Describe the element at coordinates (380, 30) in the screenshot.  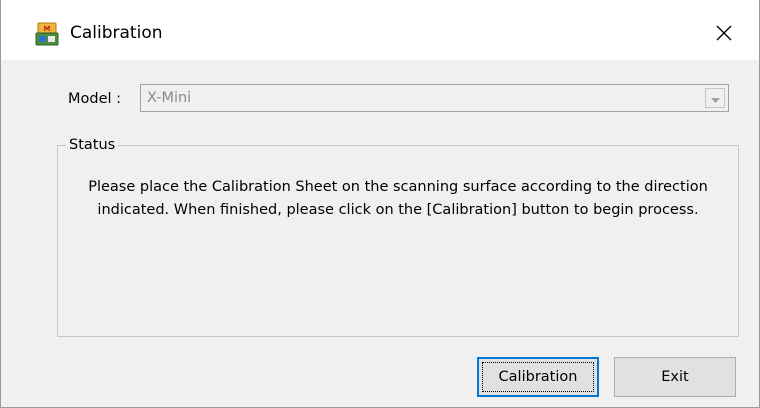
I see `title-bar: M Calibration` at that location.